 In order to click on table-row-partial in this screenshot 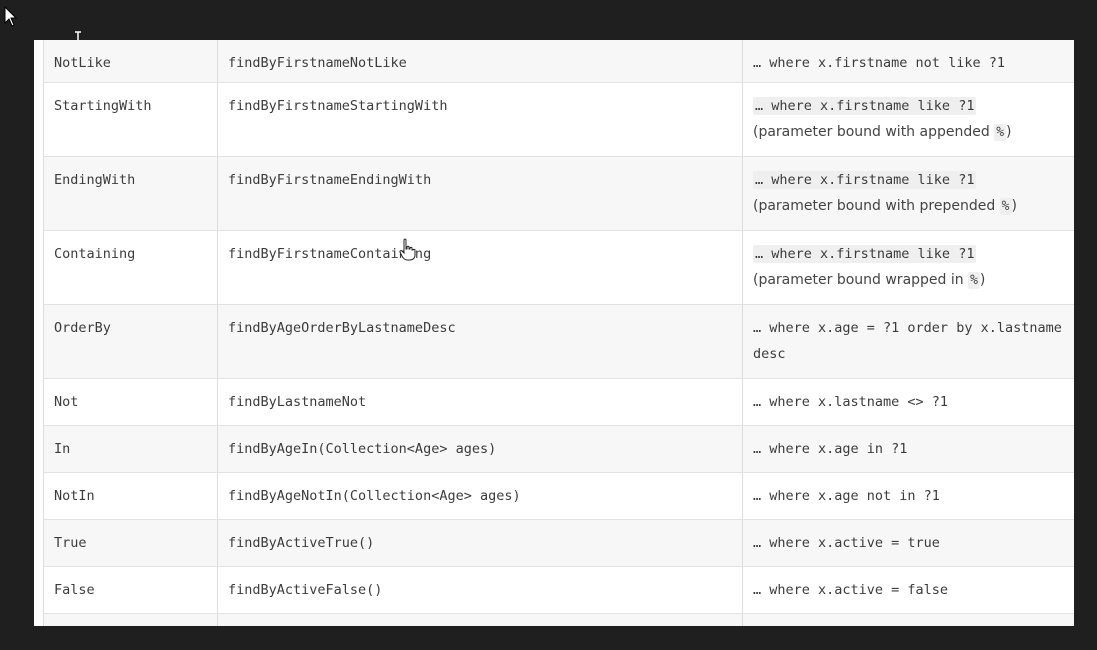, I will do `click(558, 619)`.